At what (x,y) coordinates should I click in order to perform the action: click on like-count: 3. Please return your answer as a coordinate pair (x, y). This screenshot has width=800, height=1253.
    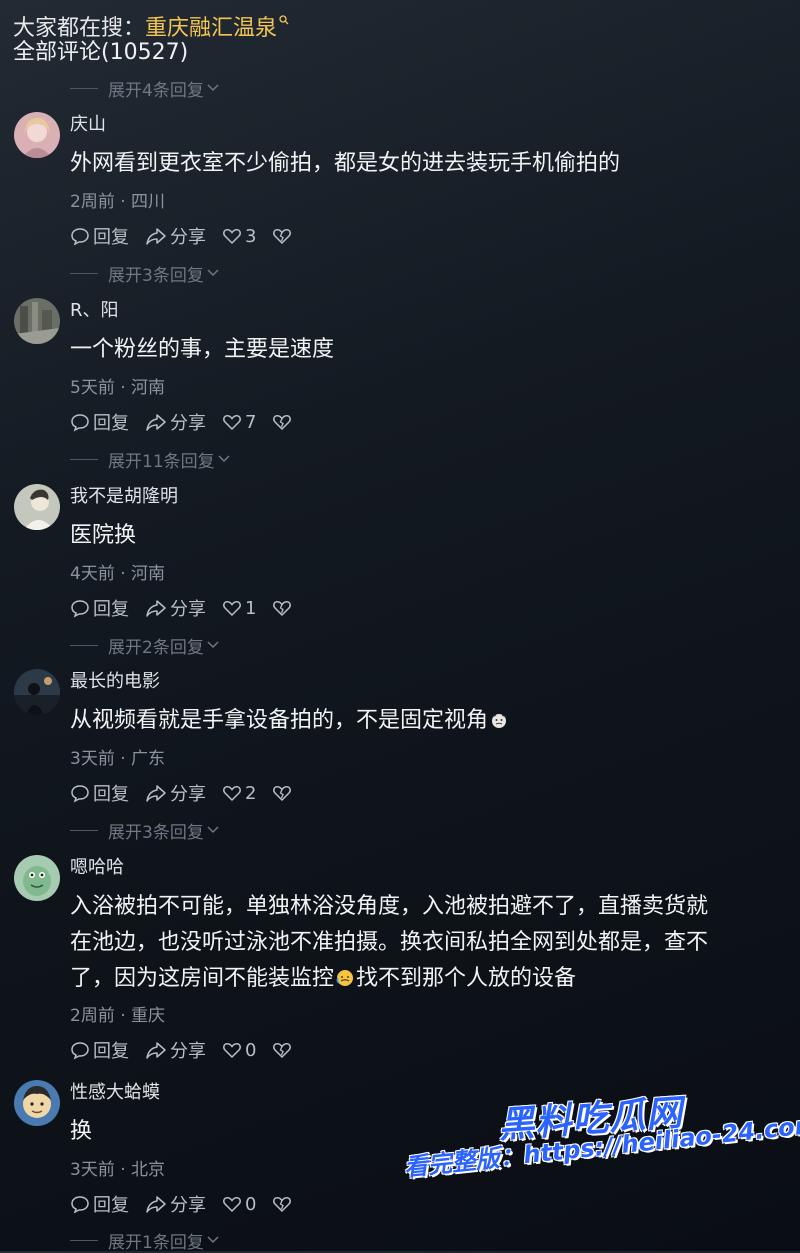
    Looking at the image, I should click on (251, 236).